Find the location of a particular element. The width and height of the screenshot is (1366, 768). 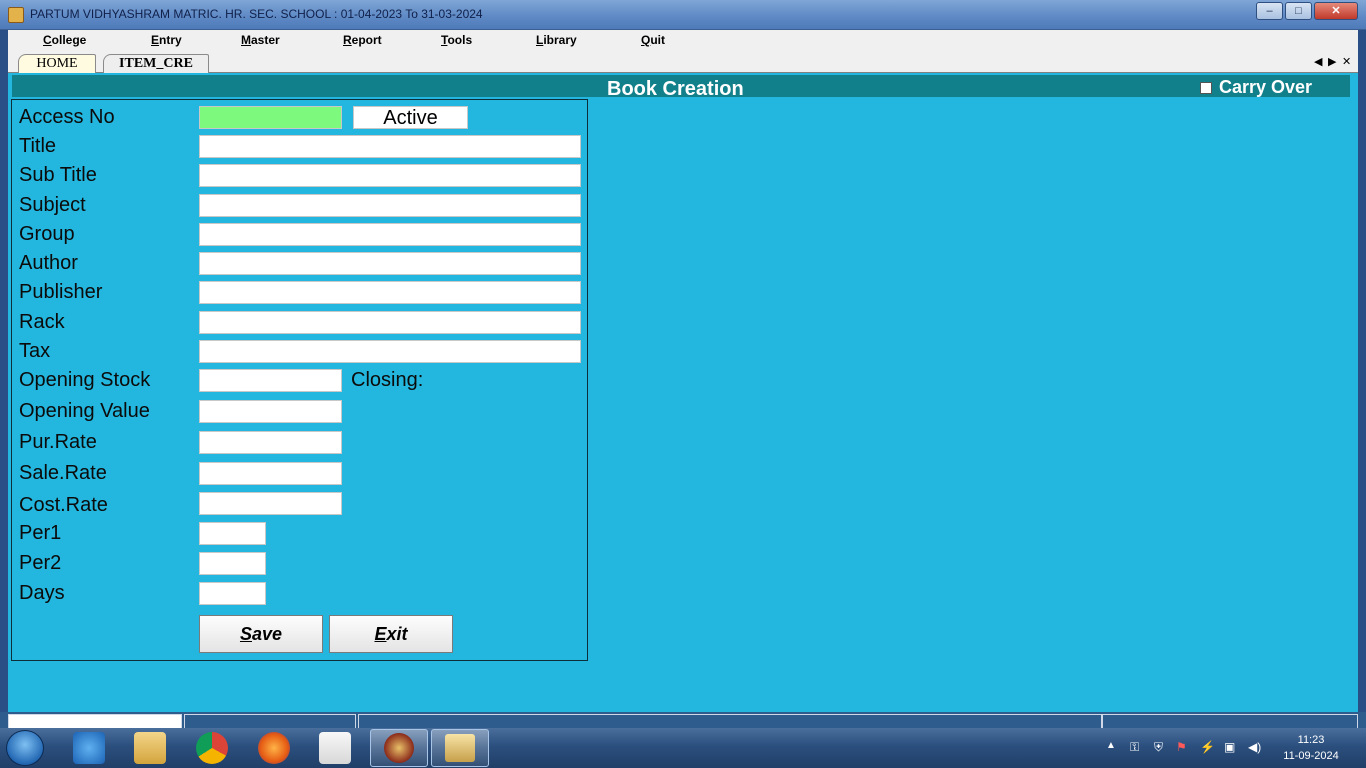

group-input is located at coordinates (390, 234).